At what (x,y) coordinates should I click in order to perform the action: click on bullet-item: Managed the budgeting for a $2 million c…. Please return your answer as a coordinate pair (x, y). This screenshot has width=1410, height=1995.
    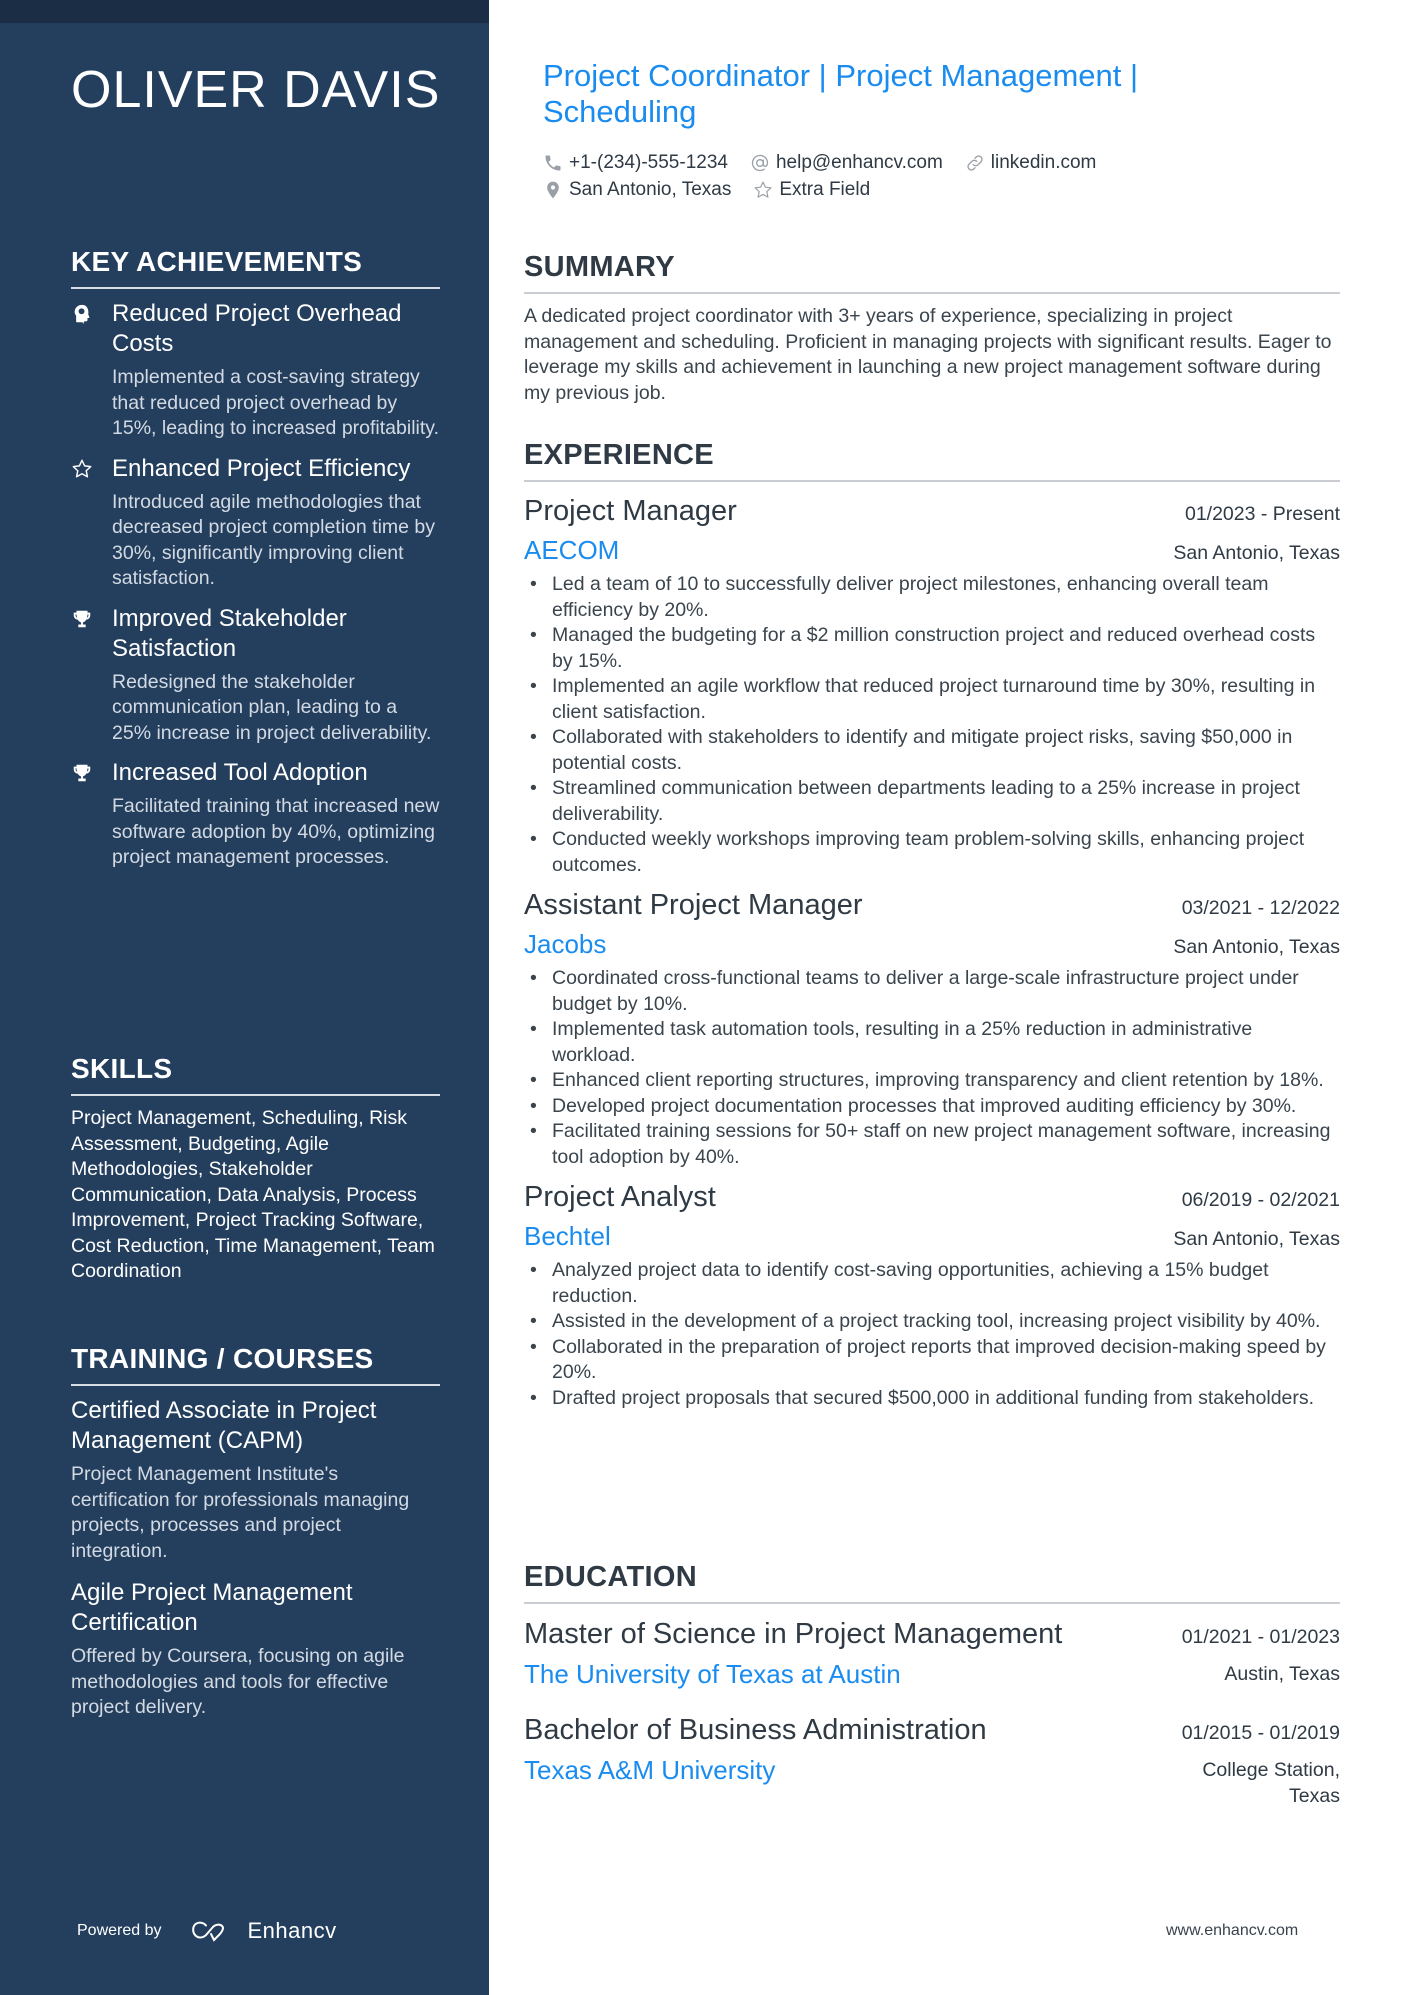
    Looking at the image, I should click on (932, 648).